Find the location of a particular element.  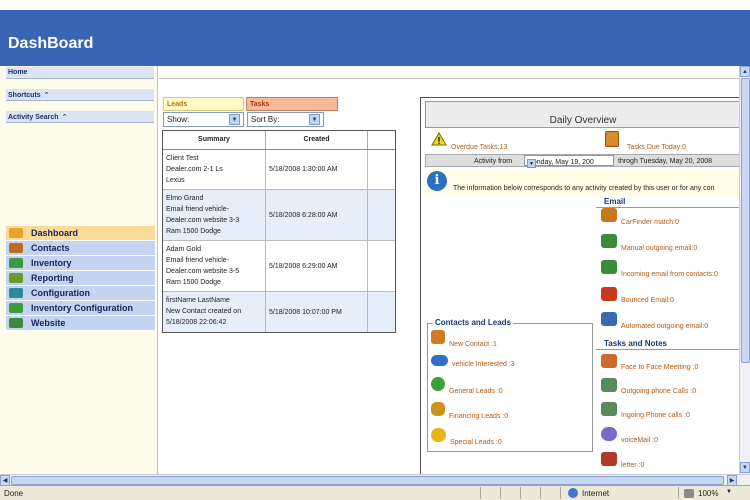

row-created: 5/18/2008 6:28:00 AM is located at coordinates (317, 215).